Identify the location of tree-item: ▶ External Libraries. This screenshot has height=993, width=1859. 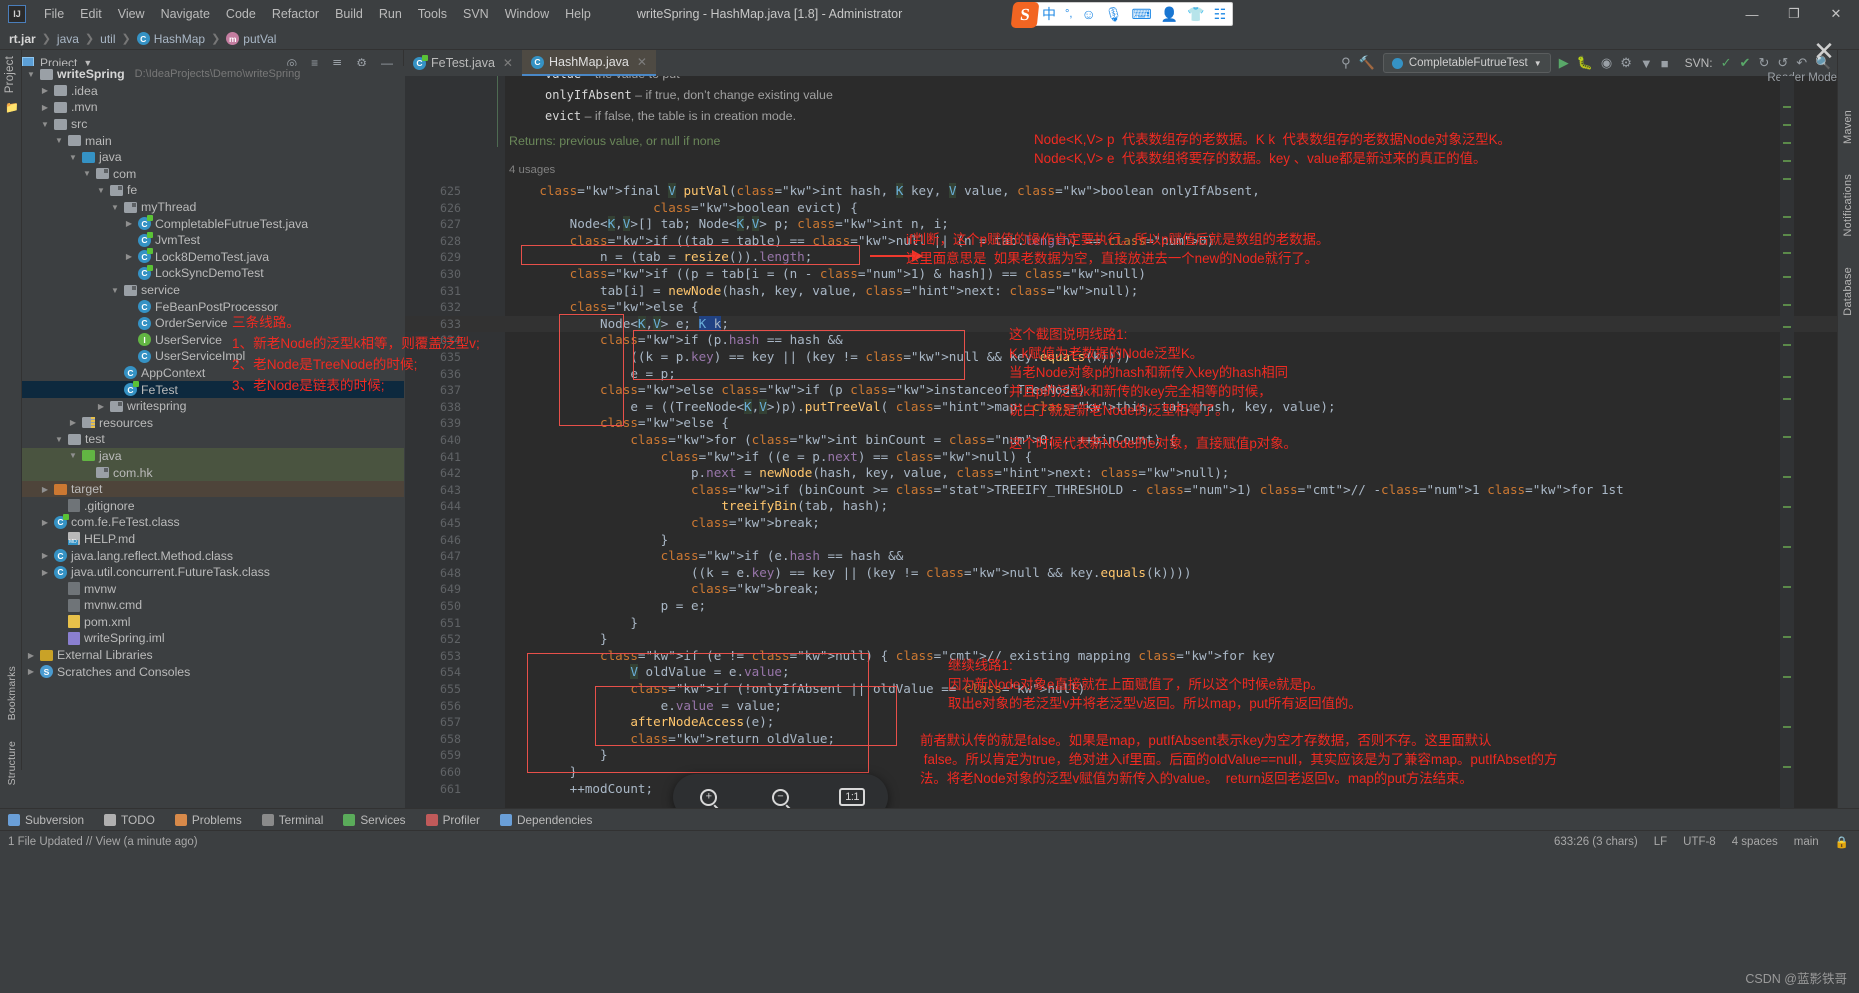
(213, 655).